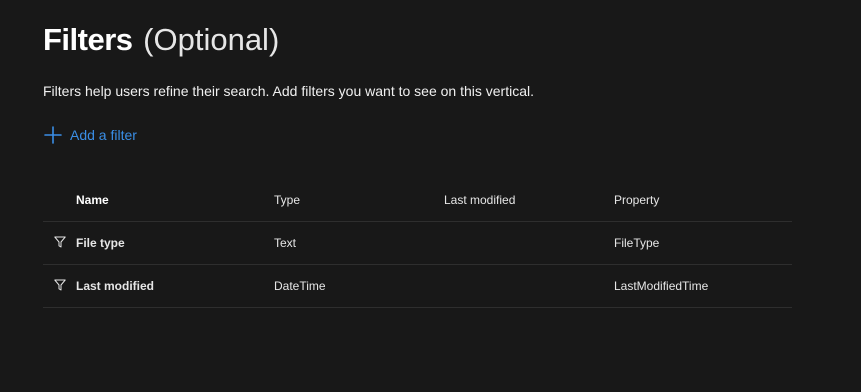 This screenshot has width=861, height=392. What do you see at coordinates (103, 135) in the screenshot?
I see `add-filter-label: Add a filter` at bounding box center [103, 135].